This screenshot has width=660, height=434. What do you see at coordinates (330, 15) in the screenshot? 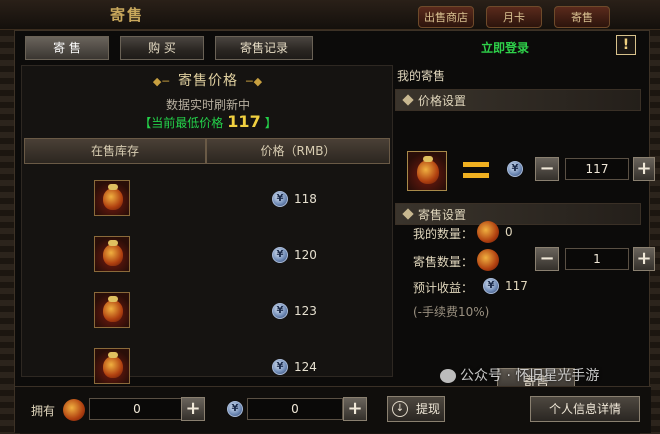
I see `window-titlebar: 寄售 出售商店 月卡 寄售` at bounding box center [330, 15].